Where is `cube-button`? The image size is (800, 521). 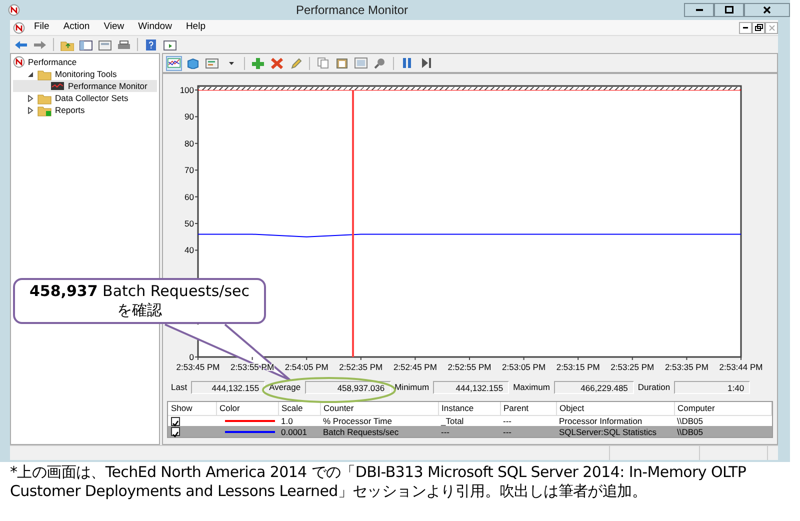 cube-button is located at coordinates (193, 63).